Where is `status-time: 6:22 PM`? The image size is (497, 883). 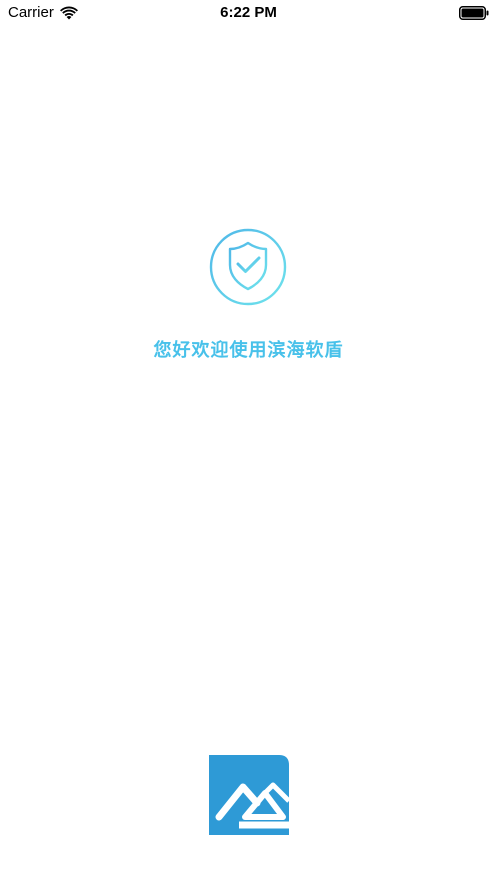
status-time: 6:22 PM is located at coordinates (248, 12).